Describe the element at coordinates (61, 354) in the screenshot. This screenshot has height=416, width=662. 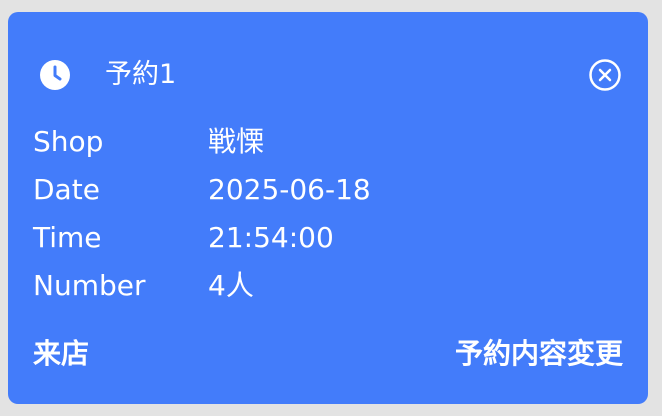
I see `visit-button: 来店` at that location.